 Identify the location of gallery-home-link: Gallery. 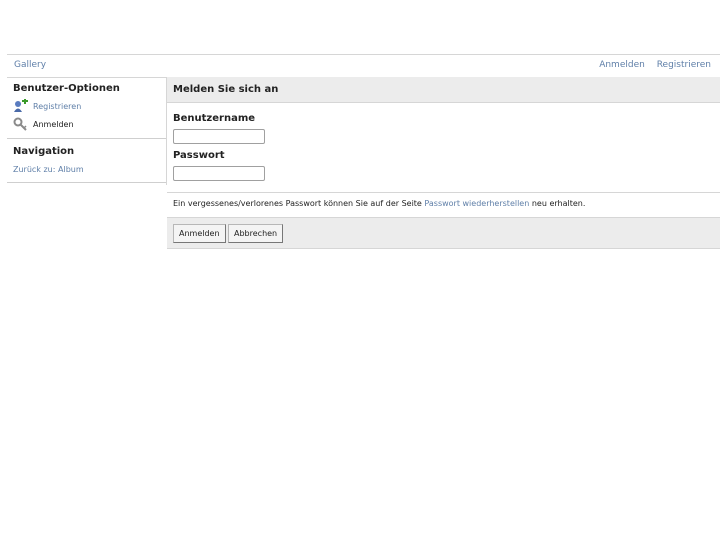
(30, 65).